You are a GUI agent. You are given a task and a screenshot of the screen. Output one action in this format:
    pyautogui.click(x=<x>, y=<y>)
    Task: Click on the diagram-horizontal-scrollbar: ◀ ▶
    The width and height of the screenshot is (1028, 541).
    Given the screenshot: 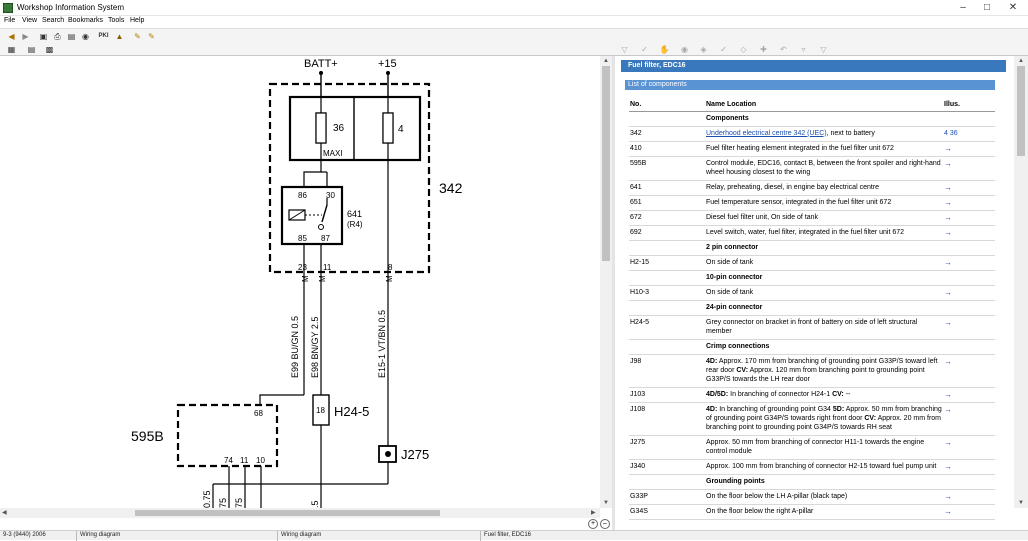 What is the action you would take?
    pyautogui.click(x=300, y=513)
    